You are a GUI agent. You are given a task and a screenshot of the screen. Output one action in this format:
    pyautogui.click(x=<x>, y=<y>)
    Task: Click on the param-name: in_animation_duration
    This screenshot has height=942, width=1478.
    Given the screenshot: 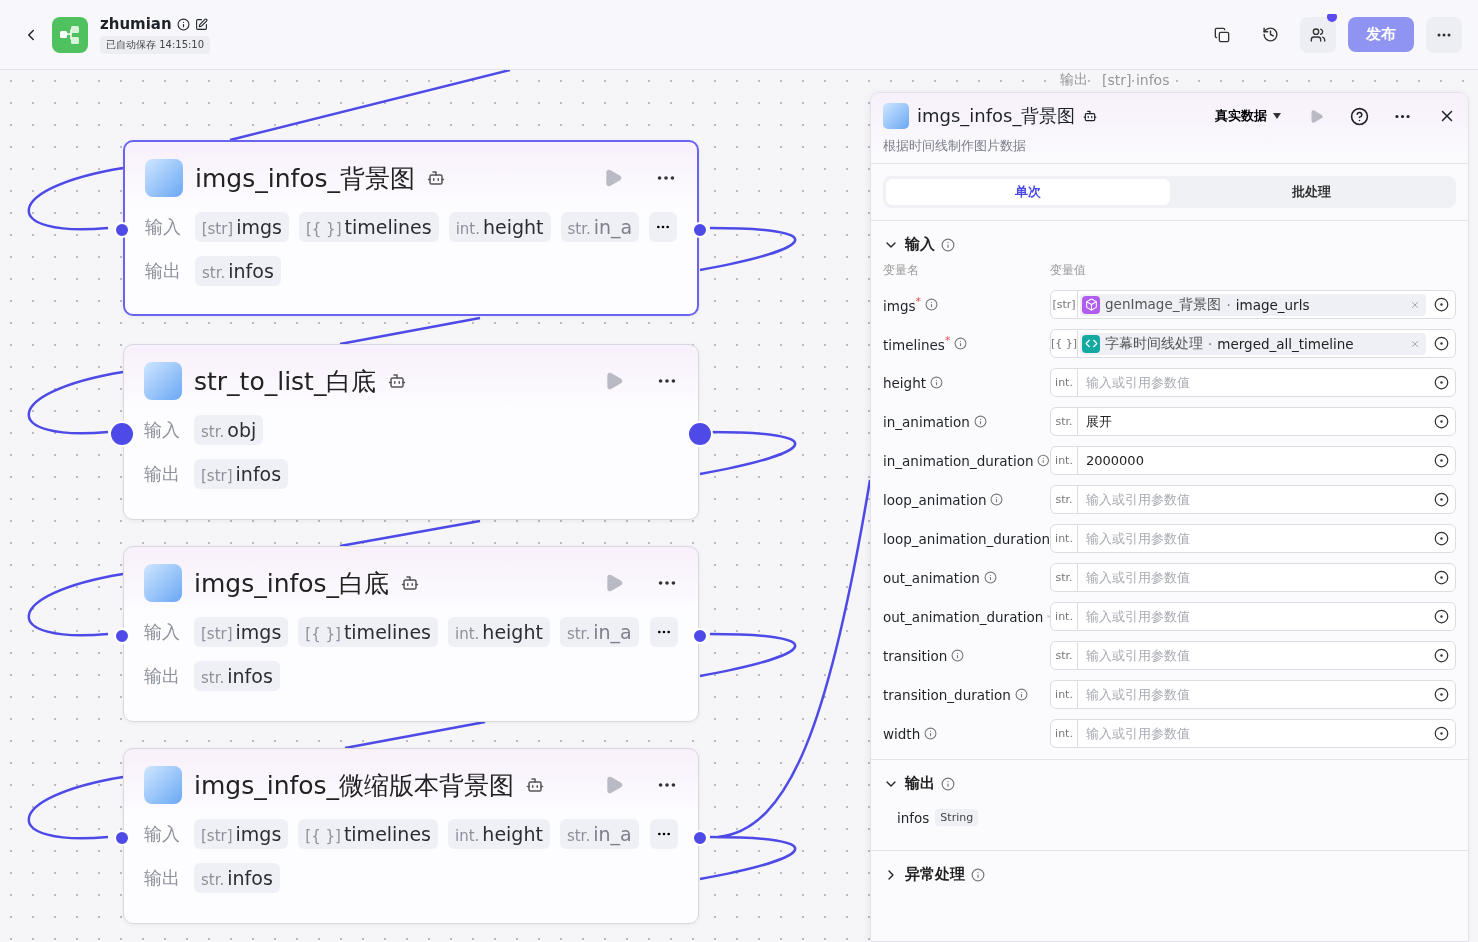 What is the action you would take?
    pyautogui.click(x=958, y=460)
    